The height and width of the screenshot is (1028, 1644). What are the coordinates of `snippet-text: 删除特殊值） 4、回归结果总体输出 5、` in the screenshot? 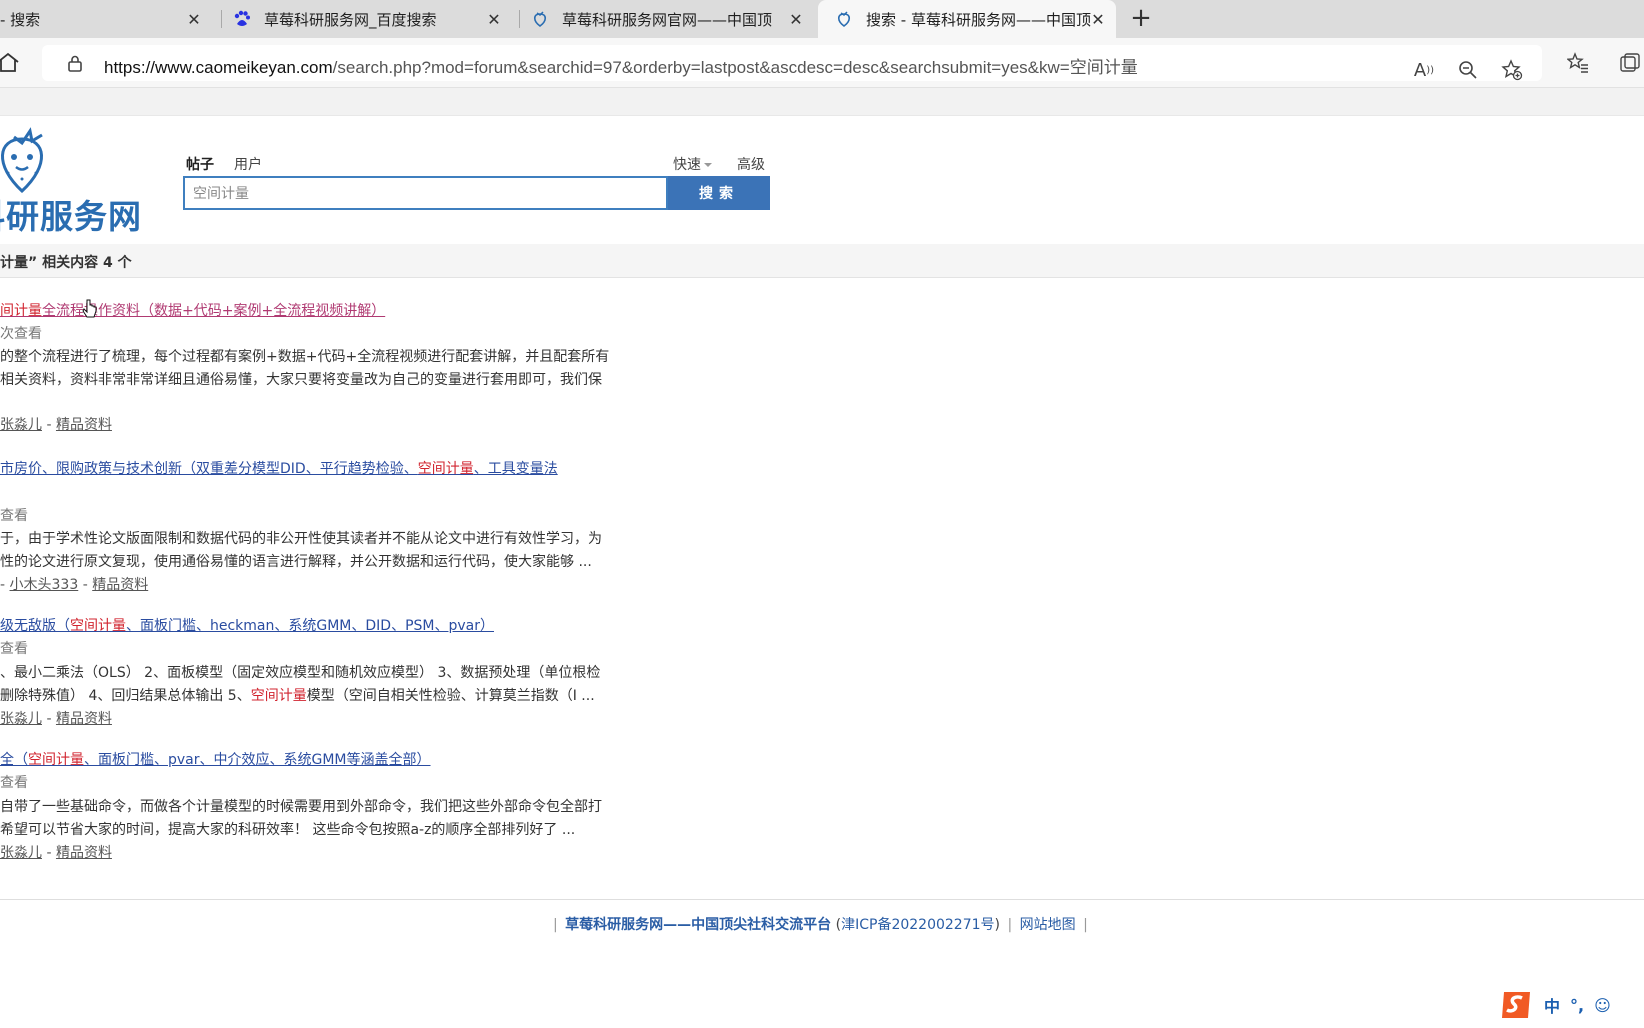 It's located at (125, 696).